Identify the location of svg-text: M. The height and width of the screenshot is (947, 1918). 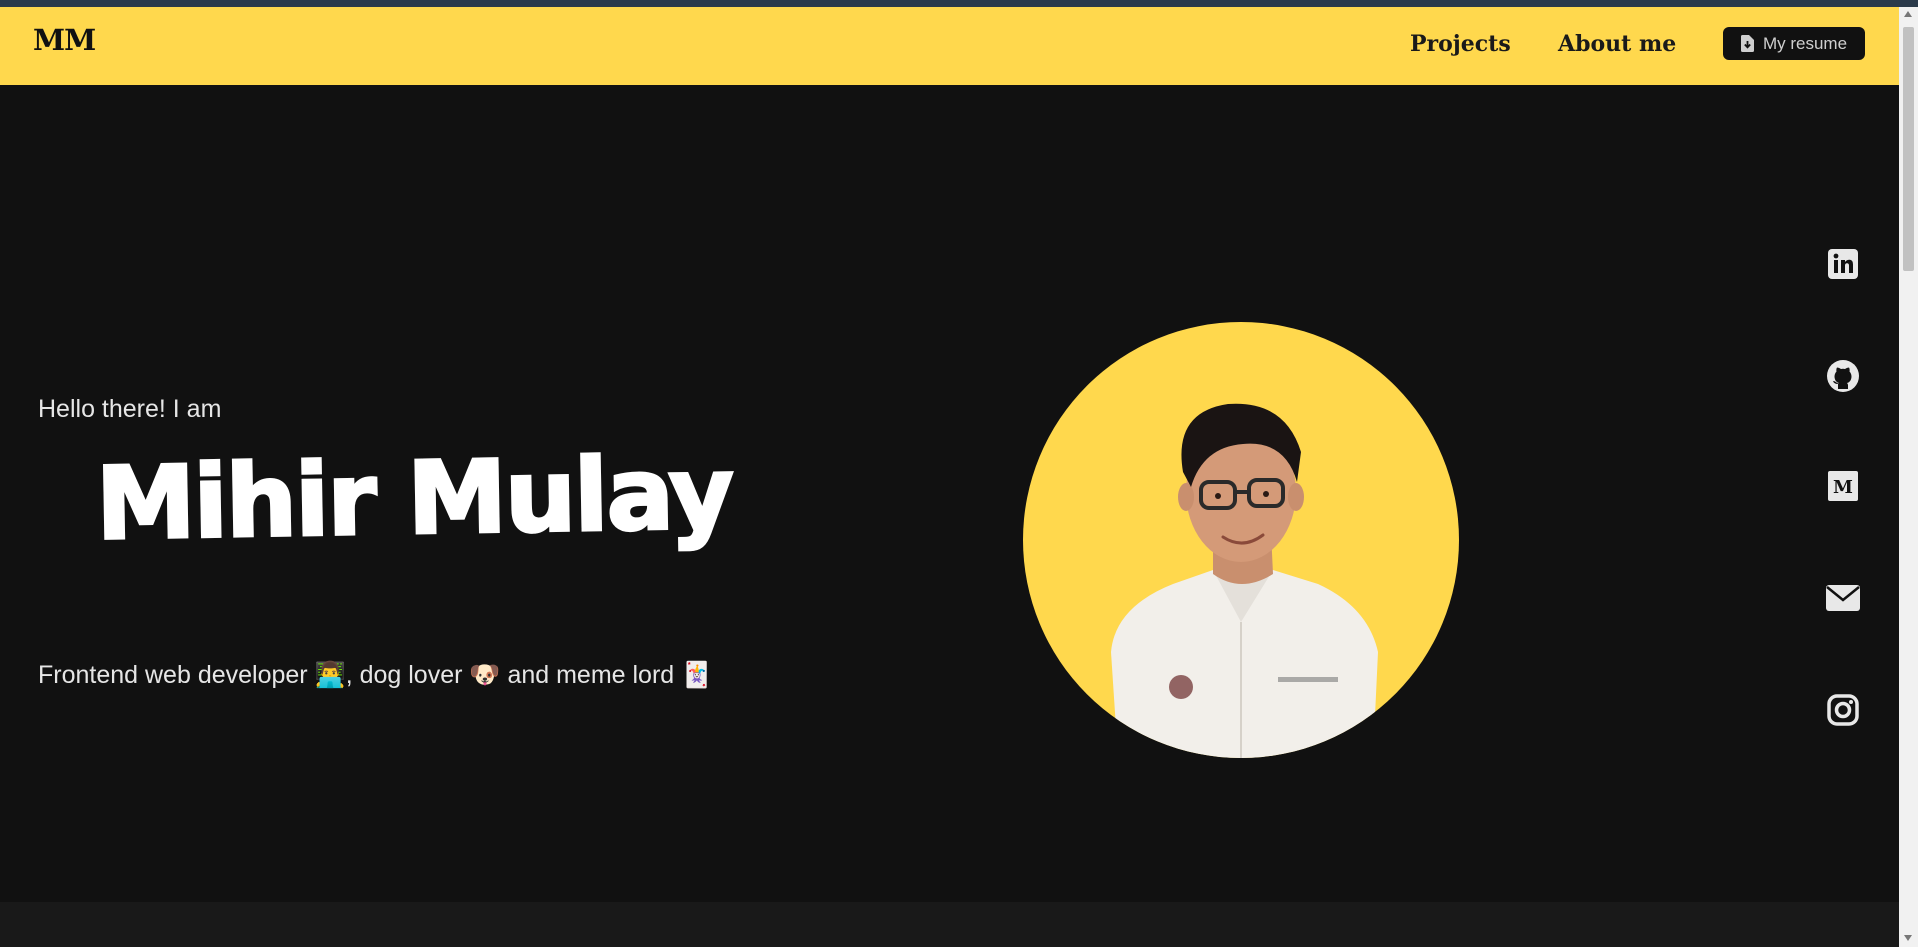
(1843, 487).